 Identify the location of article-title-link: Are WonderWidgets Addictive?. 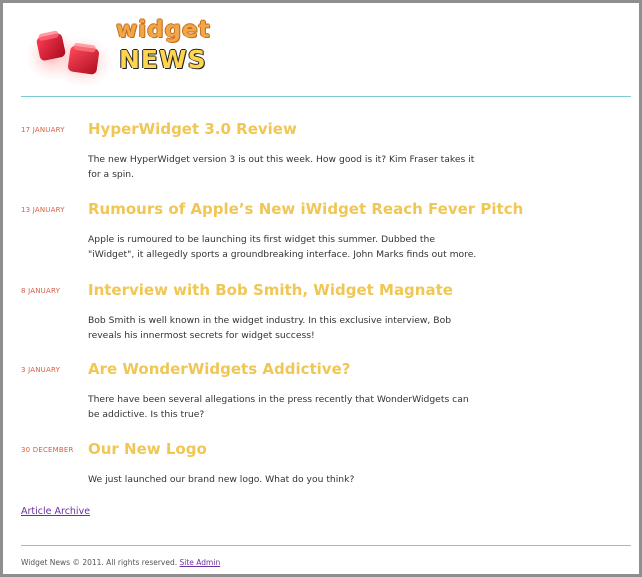
(219, 369).